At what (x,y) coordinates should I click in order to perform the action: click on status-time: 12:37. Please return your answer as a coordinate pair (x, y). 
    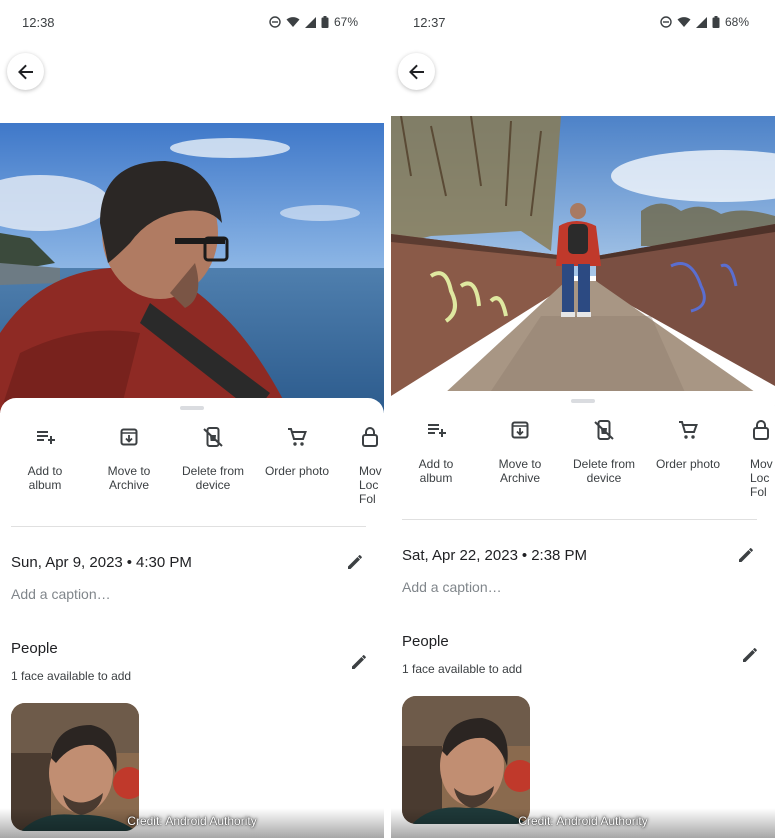
    Looking at the image, I should click on (429, 22).